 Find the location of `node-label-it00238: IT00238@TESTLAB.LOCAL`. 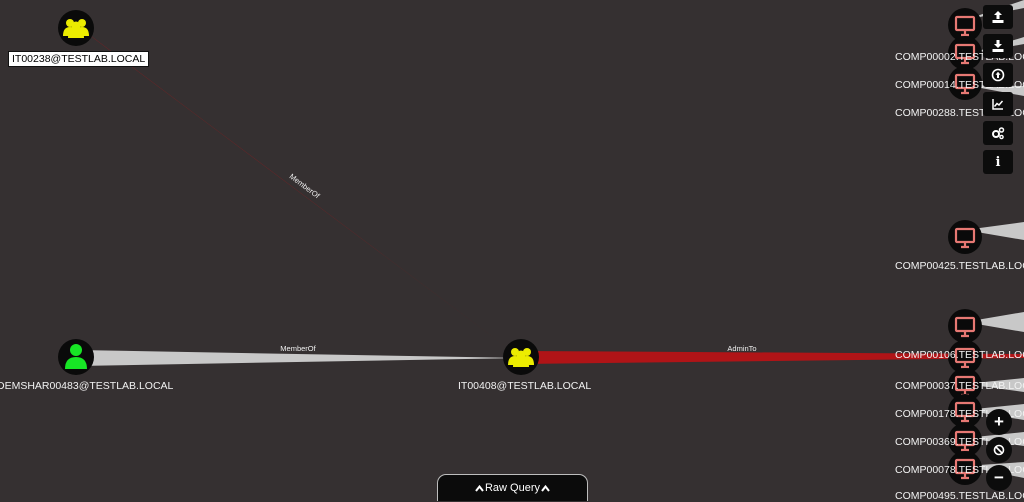

node-label-it00238: IT00238@TESTLAB.LOCAL is located at coordinates (79, 59).